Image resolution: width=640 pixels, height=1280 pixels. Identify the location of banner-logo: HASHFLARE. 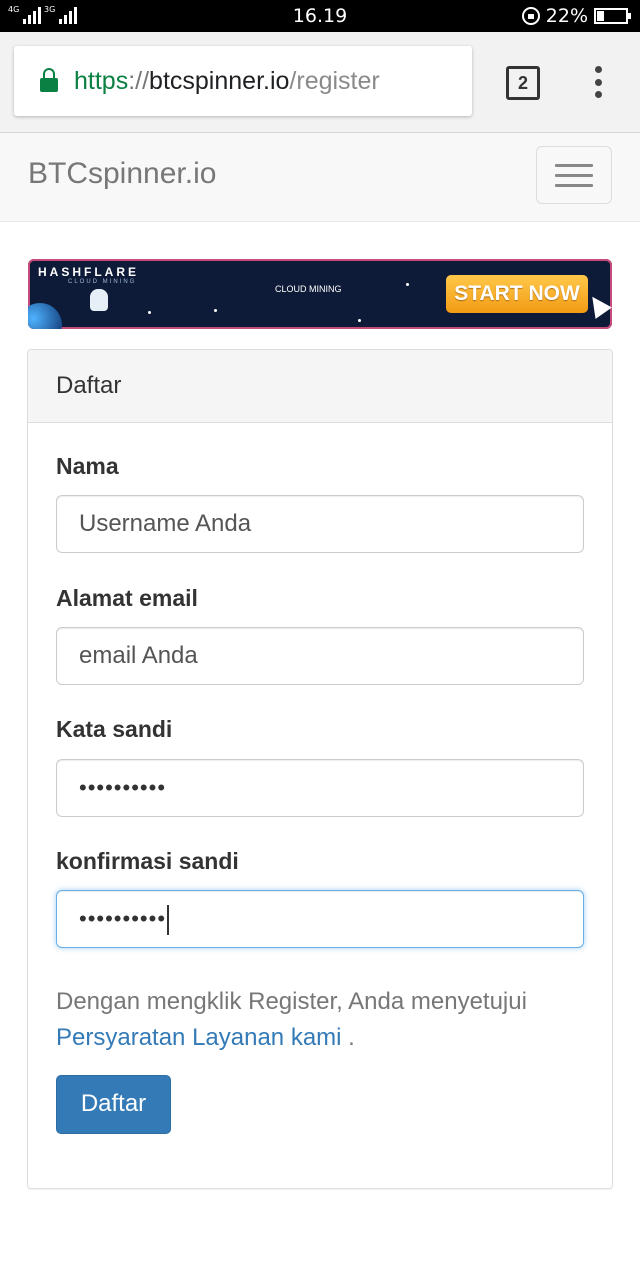
(88, 272).